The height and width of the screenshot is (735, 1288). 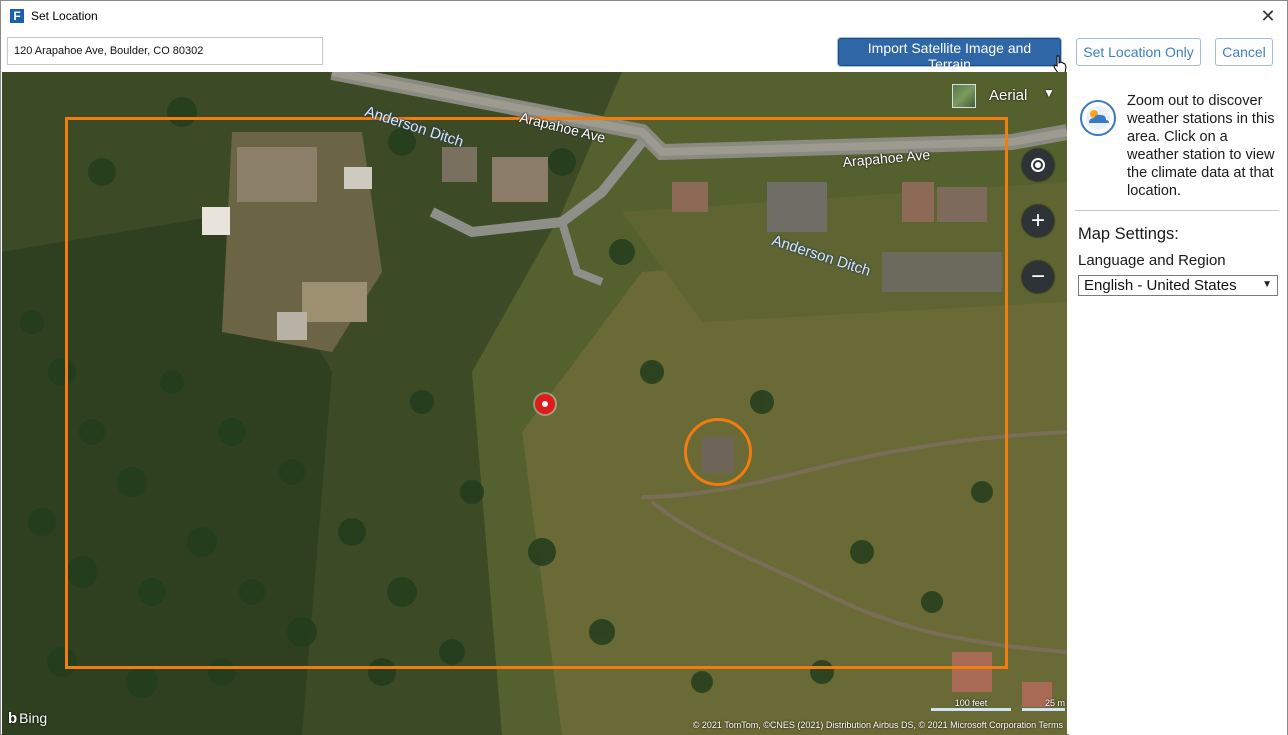 I want to click on locate-me-button, so click(x=1038, y=165).